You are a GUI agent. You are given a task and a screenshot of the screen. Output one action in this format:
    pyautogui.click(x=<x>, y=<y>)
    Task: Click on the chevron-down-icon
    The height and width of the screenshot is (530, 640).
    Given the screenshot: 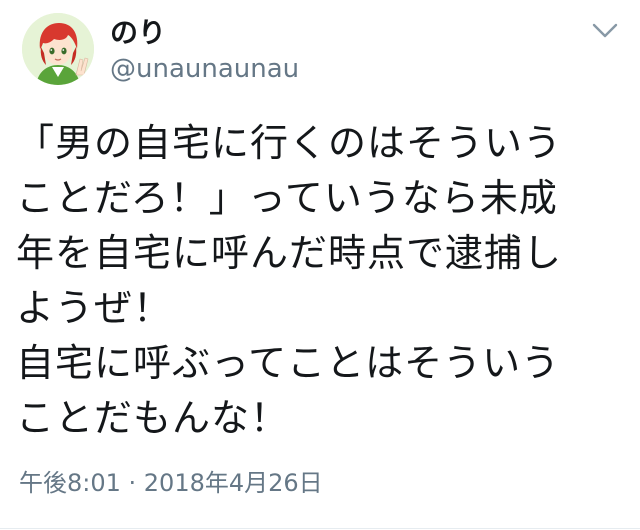 What is the action you would take?
    pyautogui.click(x=605, y=30)
    